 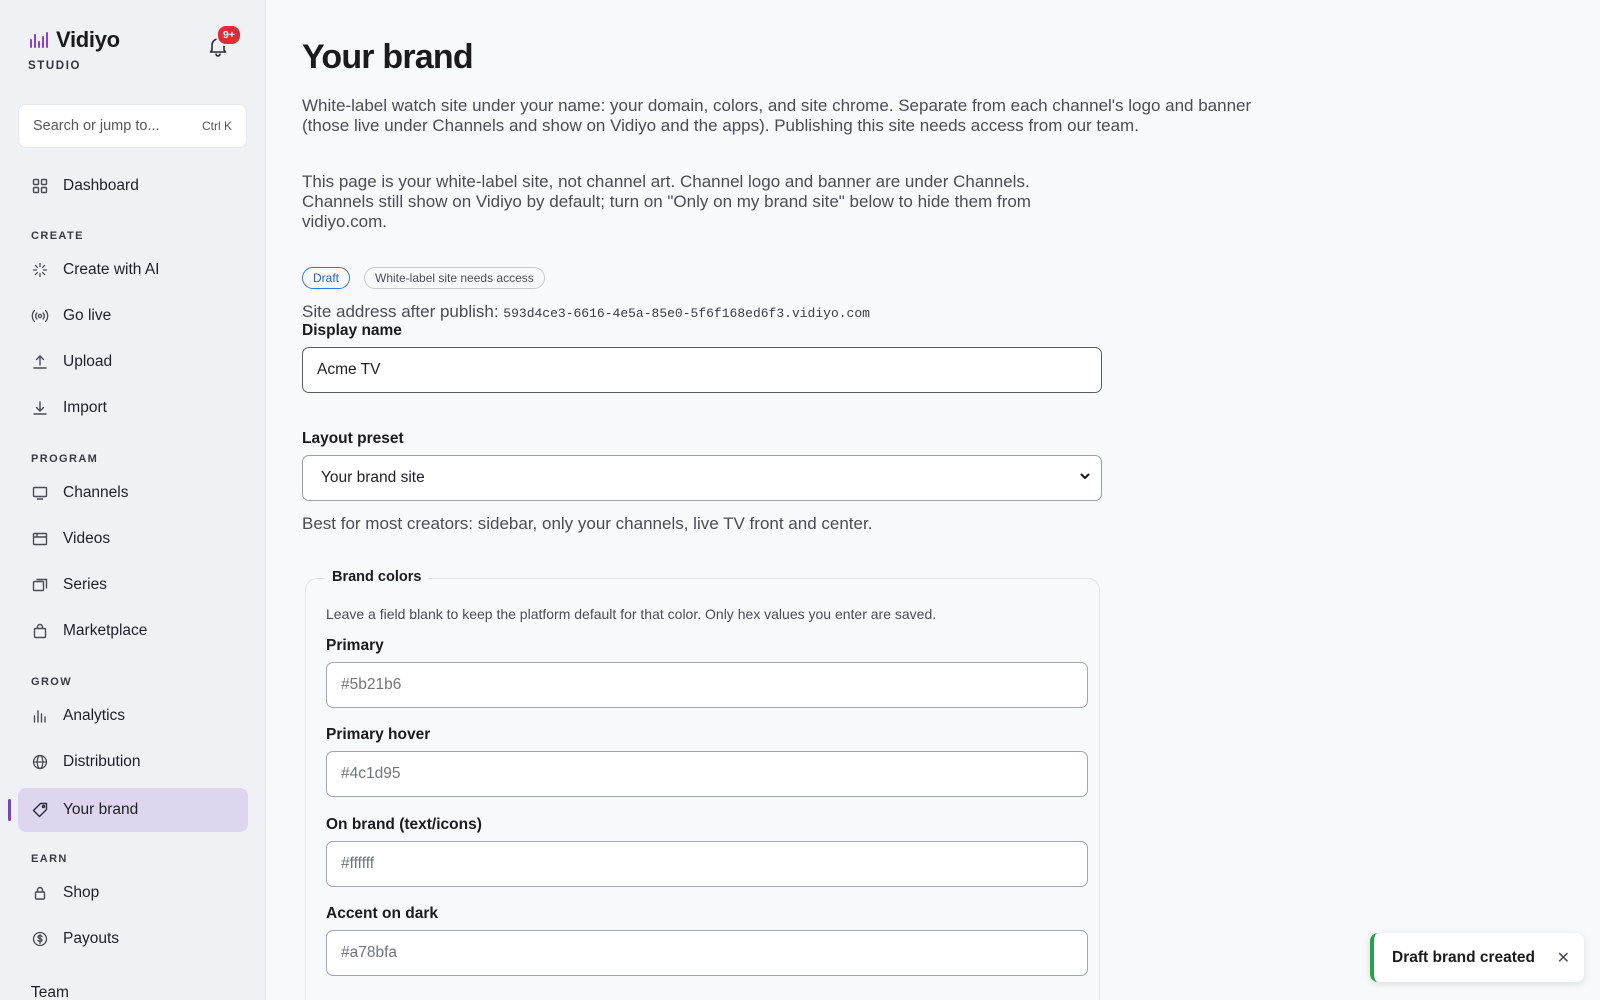 I want to click on sidebar-item-upload: Upload, so click(x=133, y=362).